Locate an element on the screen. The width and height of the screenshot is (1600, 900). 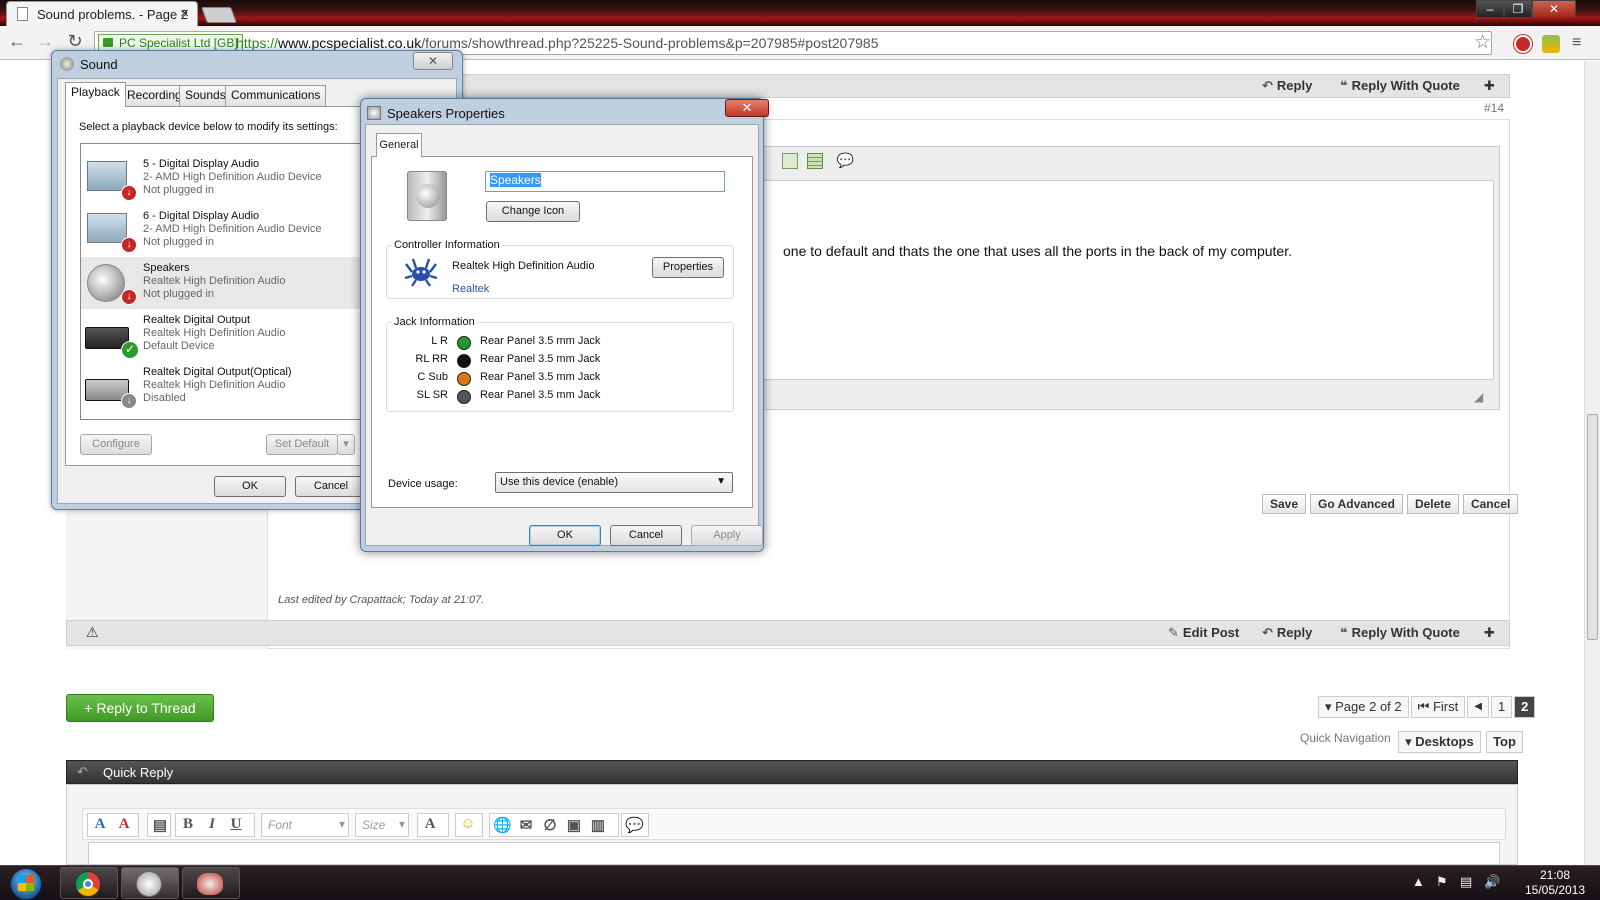
quick-reply-textarea is located at coordinates (794, 853).